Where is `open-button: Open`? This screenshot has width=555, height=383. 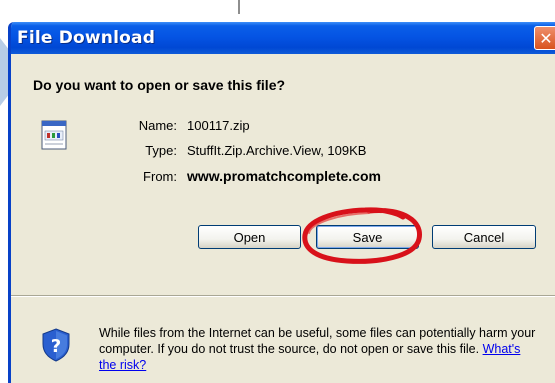 open-button: Open is located at coordinates (249, 237).